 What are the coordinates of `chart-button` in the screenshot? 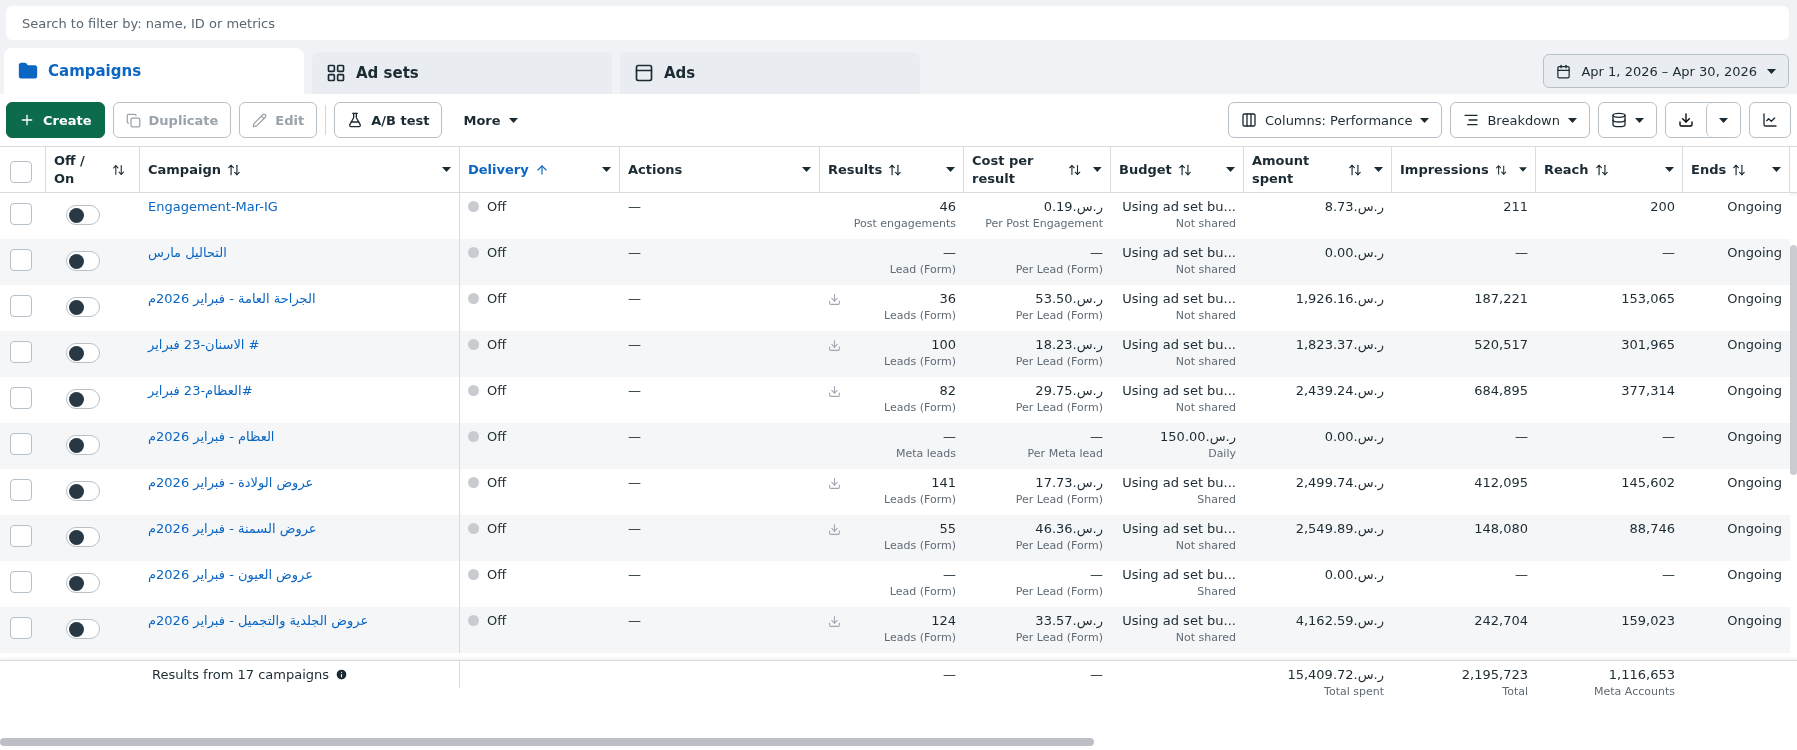 It's located at (1770, 120).